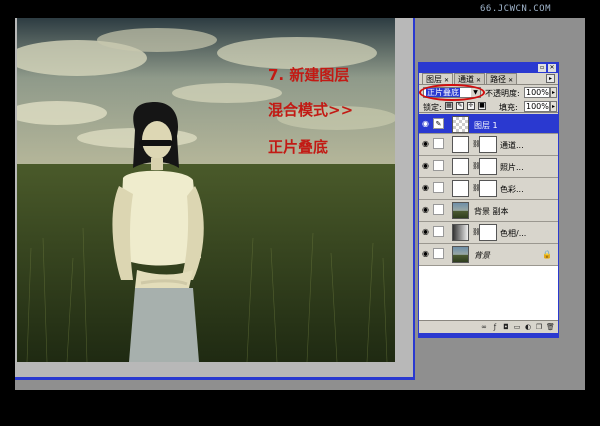 This screenshot has height=426, width=600. What do you see at coordinates (539, 327) in the screenshot?
I see `new-layer-icon: ❐` at bounding box center [539, 327].